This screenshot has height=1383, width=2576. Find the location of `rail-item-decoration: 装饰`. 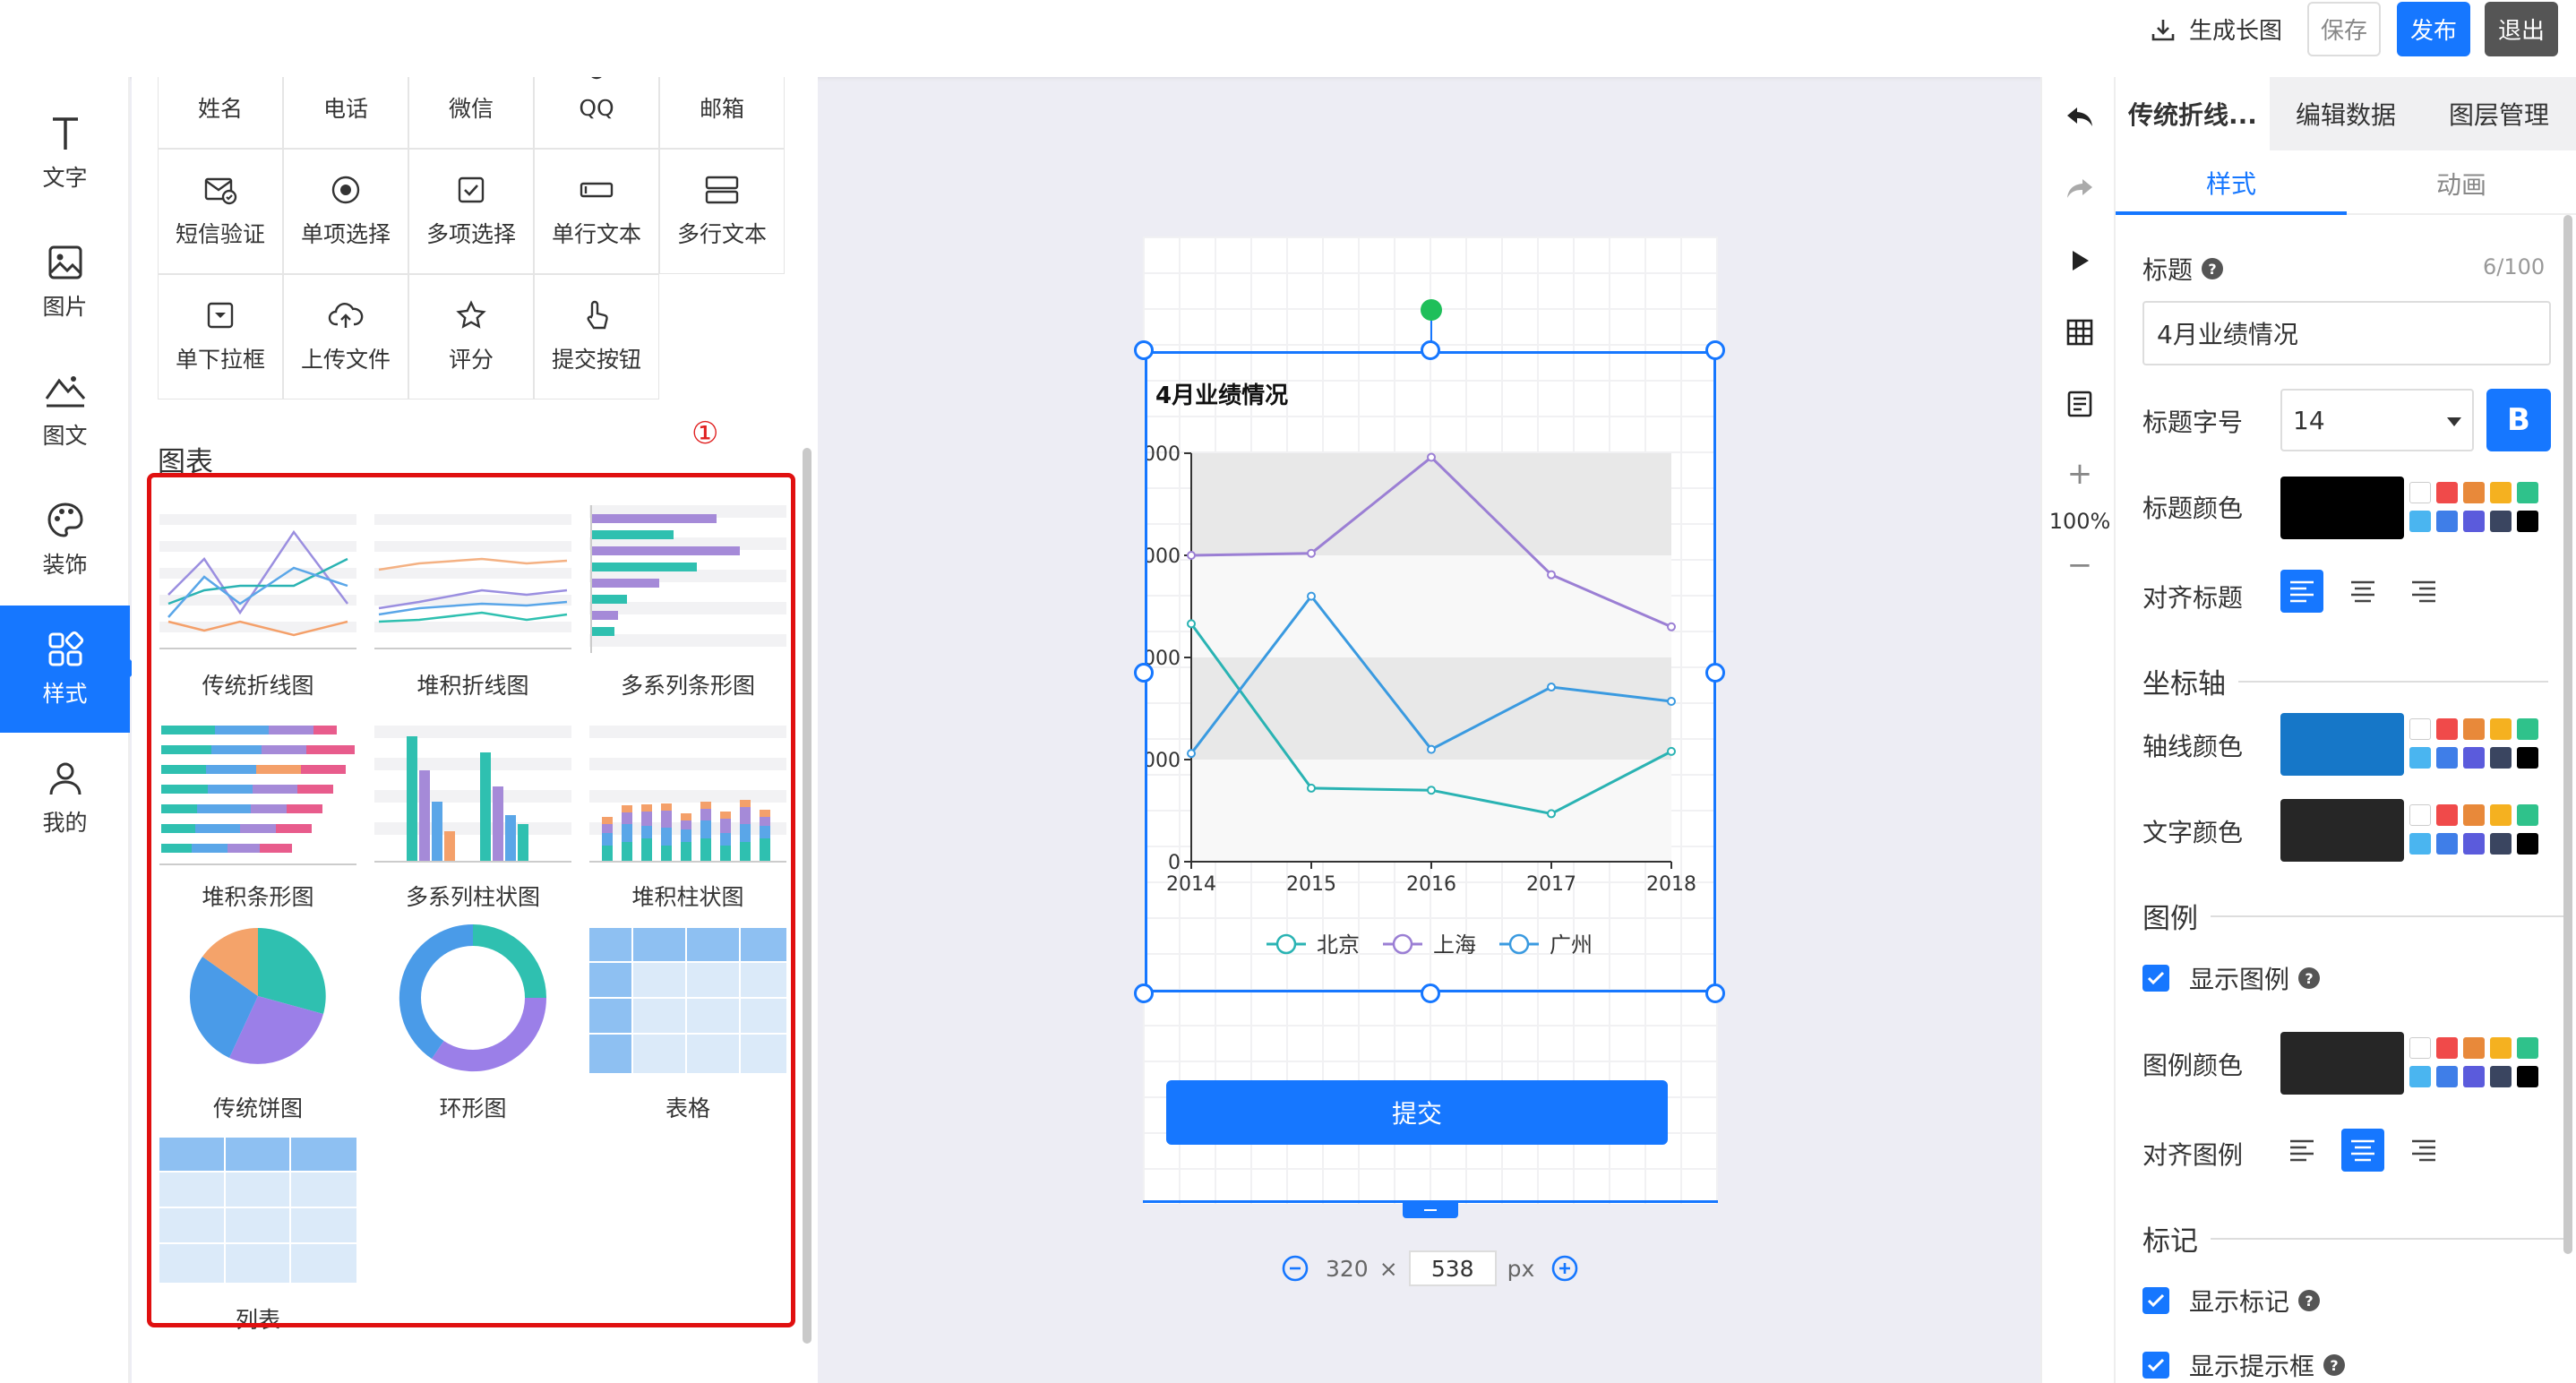

rail-item-decoration: 装饰 is located at coordinates (65, 540).